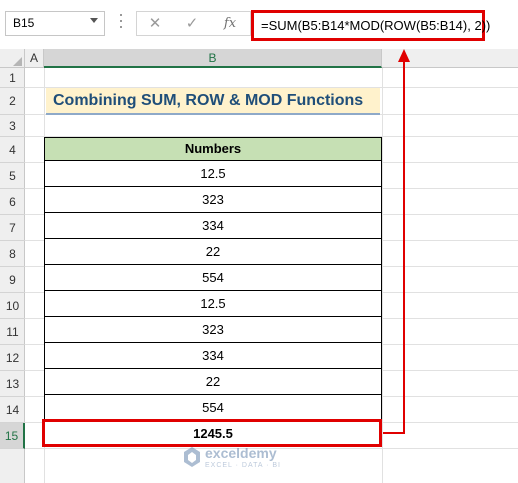  Describe the element at coordinates (12, 384) in the screenshot. I see `row-header-13: 13` at that location.